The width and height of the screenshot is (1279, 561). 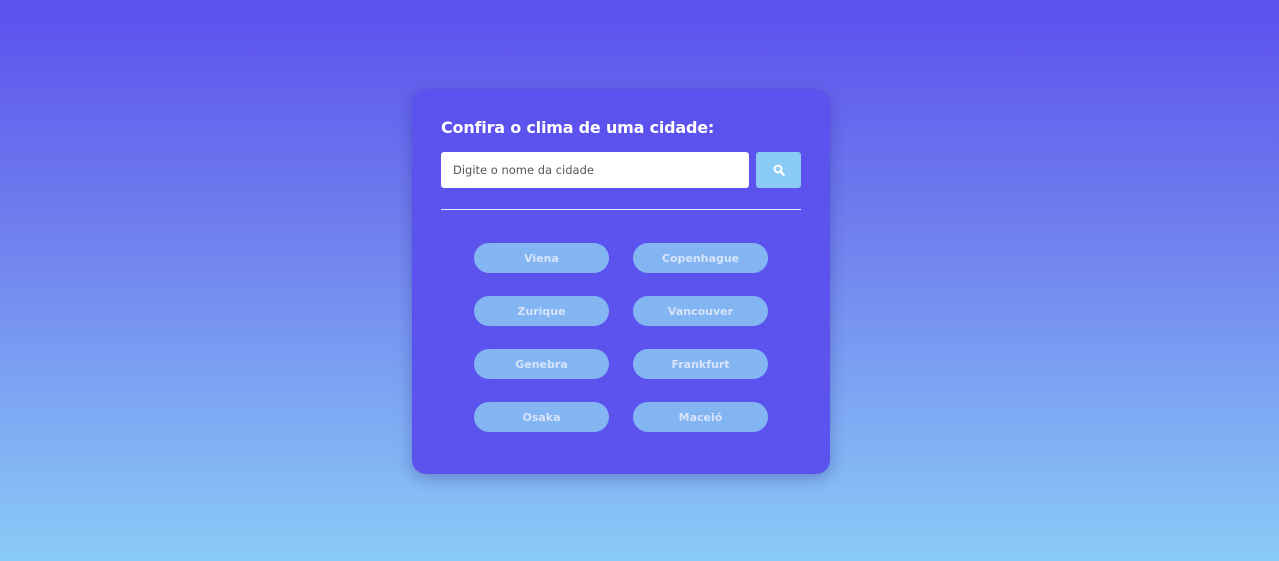 What do you see at coordinates (541, 417) in the screenshot?
I see `city-button-osaka: Osaka` at bounding box center [541, 417].